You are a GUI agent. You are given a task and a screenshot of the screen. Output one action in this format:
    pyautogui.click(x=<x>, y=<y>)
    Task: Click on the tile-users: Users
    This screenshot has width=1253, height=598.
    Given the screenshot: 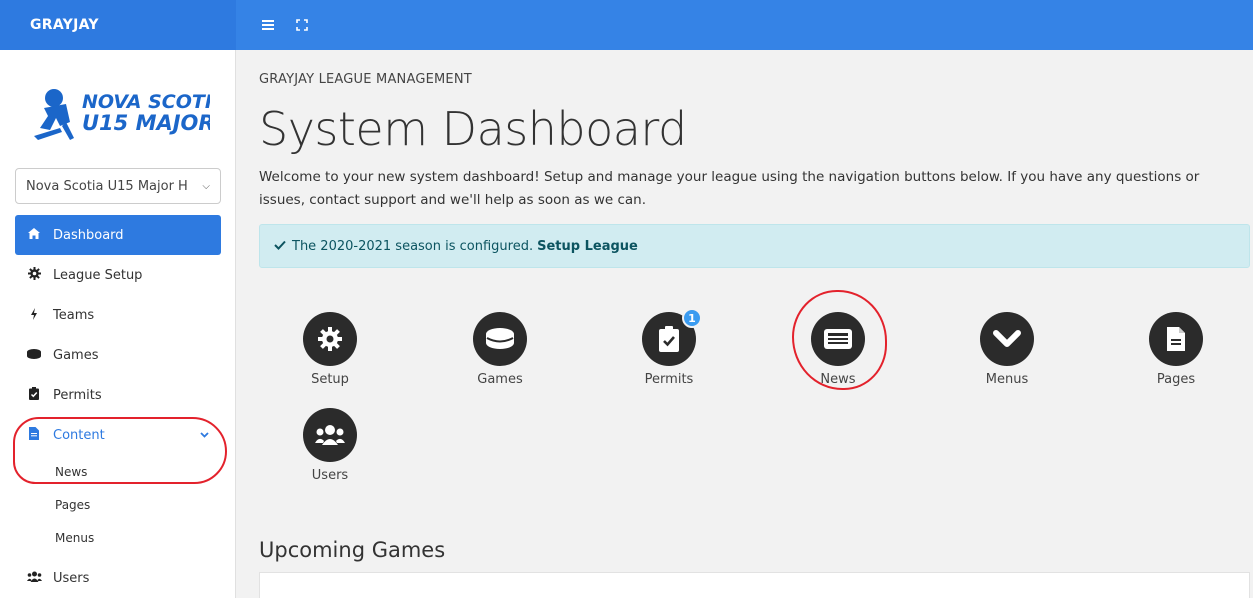 What is the action you would take?
    pyautogui.click(x=330, y=445)
    